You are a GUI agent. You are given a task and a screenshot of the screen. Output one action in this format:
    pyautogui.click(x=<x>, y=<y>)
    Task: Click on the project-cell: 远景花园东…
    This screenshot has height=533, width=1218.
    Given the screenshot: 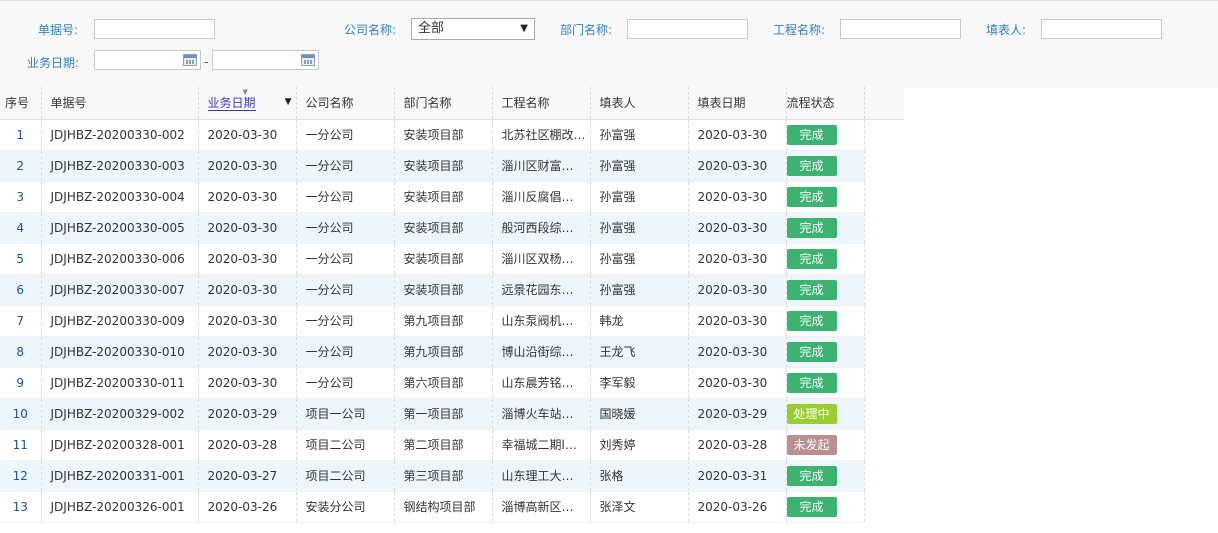 What is the action you would take?
    pyautogui.click(x=541, y=290)
    